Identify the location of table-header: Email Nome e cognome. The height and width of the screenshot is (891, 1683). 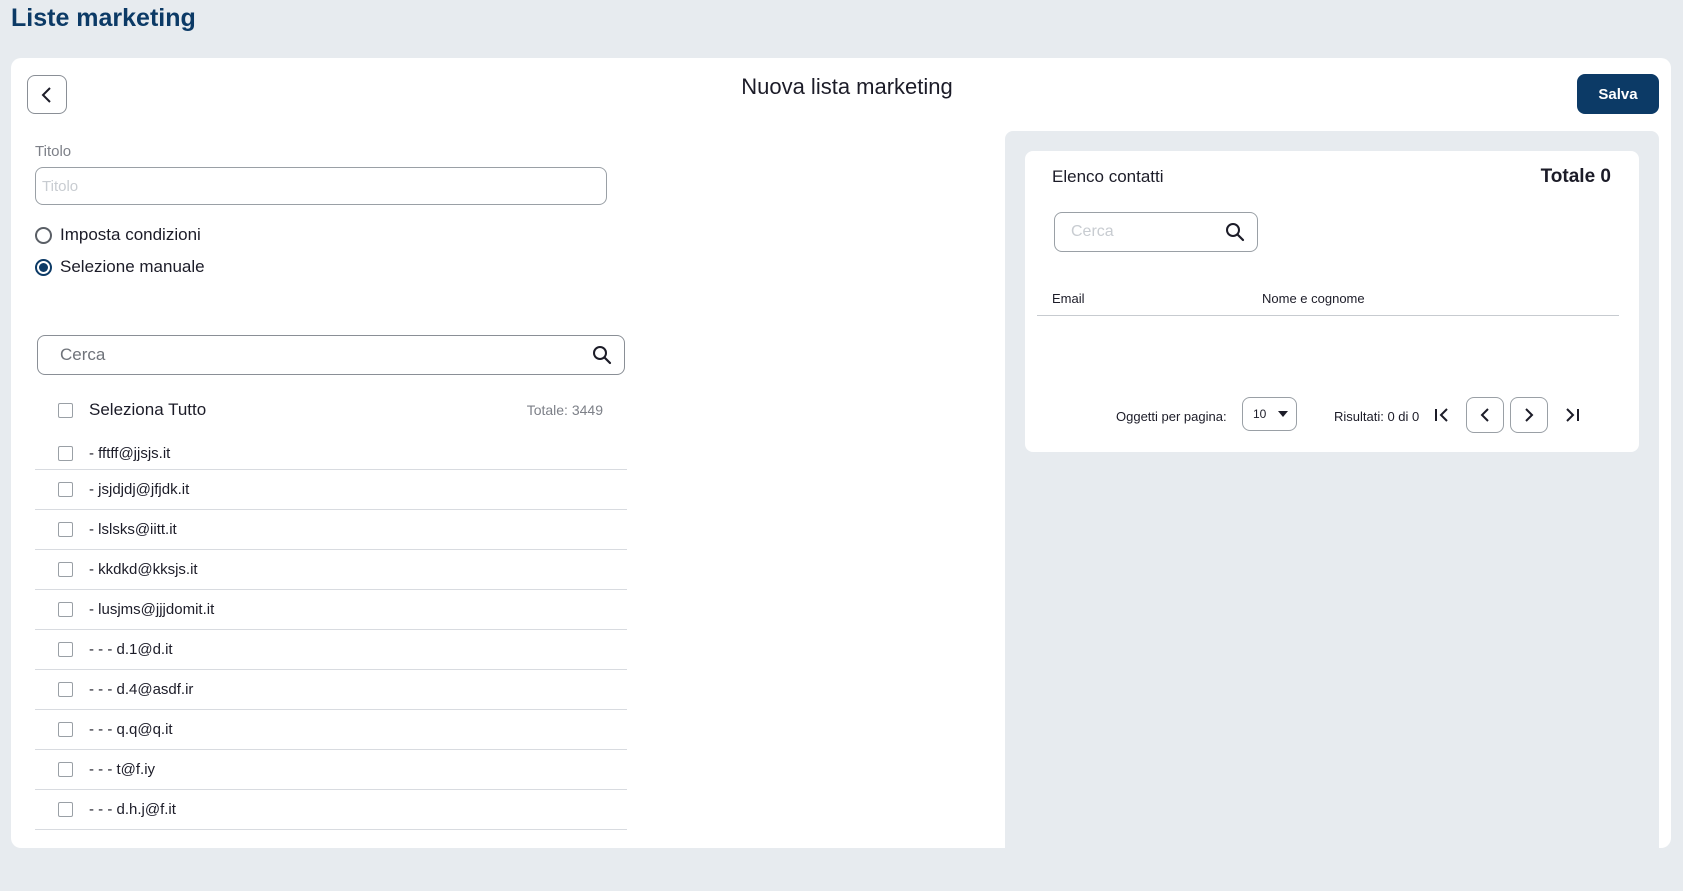
(1328, 297).